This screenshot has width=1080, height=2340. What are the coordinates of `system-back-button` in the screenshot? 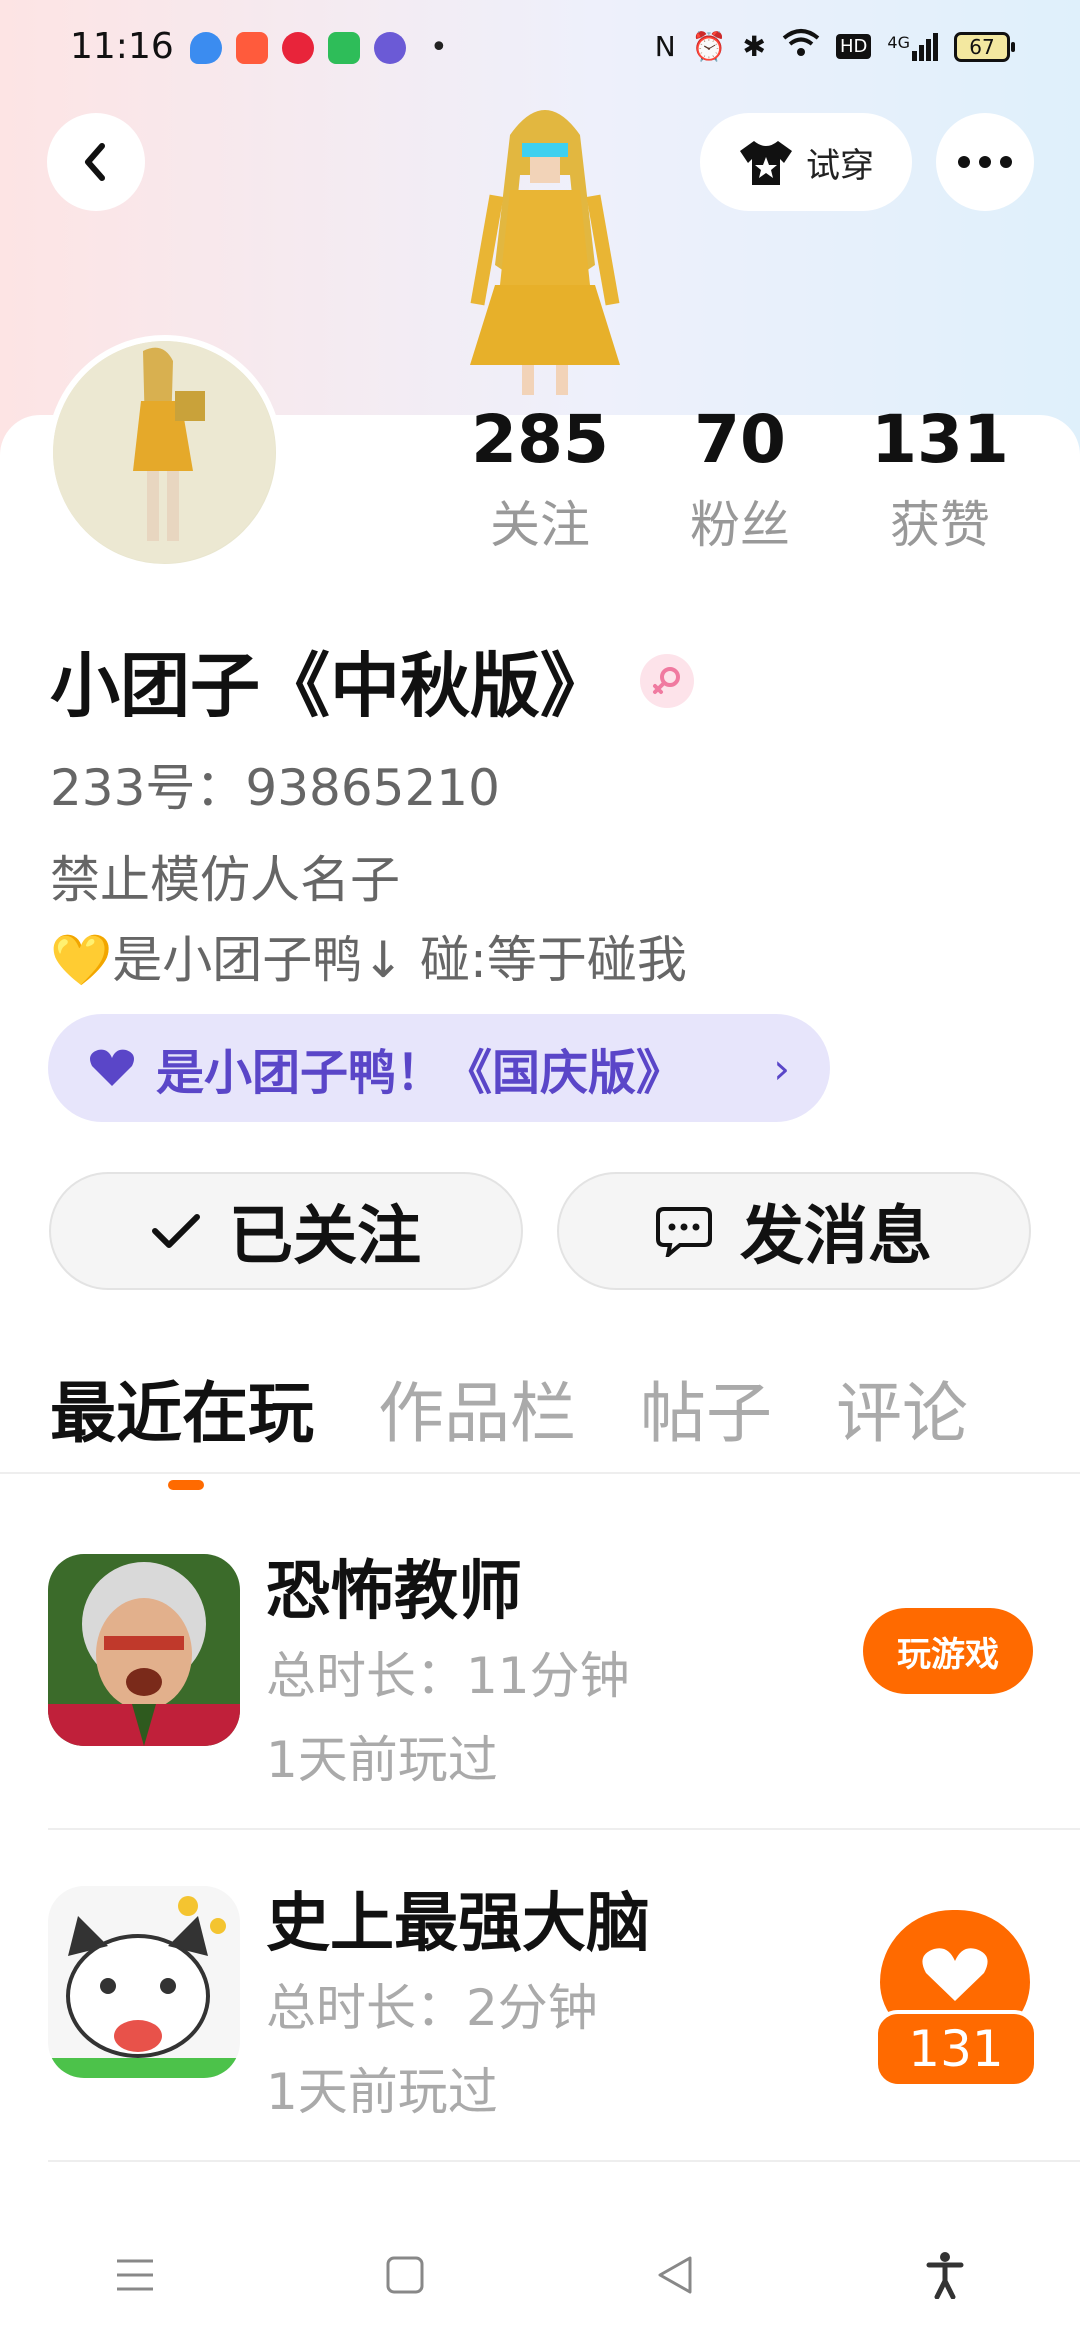 It's located at (675, 2275).